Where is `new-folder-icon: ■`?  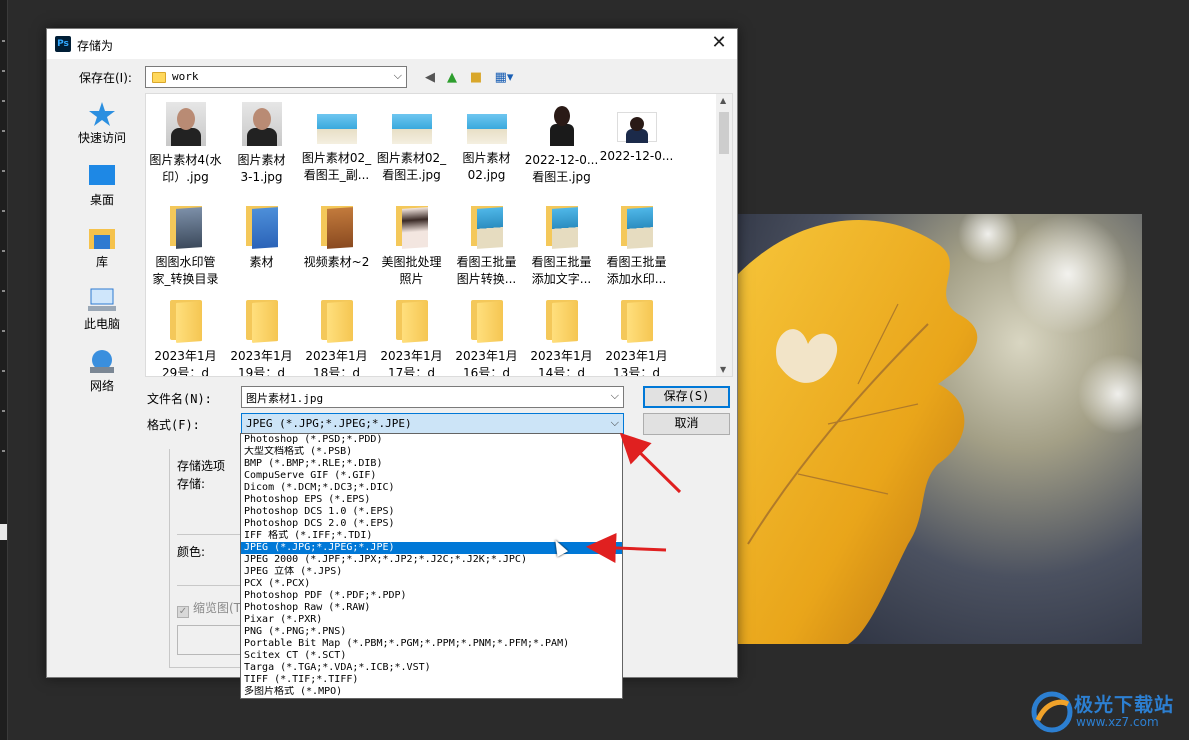
new-folder-icon: ■ is located at coordinates (476, 78).